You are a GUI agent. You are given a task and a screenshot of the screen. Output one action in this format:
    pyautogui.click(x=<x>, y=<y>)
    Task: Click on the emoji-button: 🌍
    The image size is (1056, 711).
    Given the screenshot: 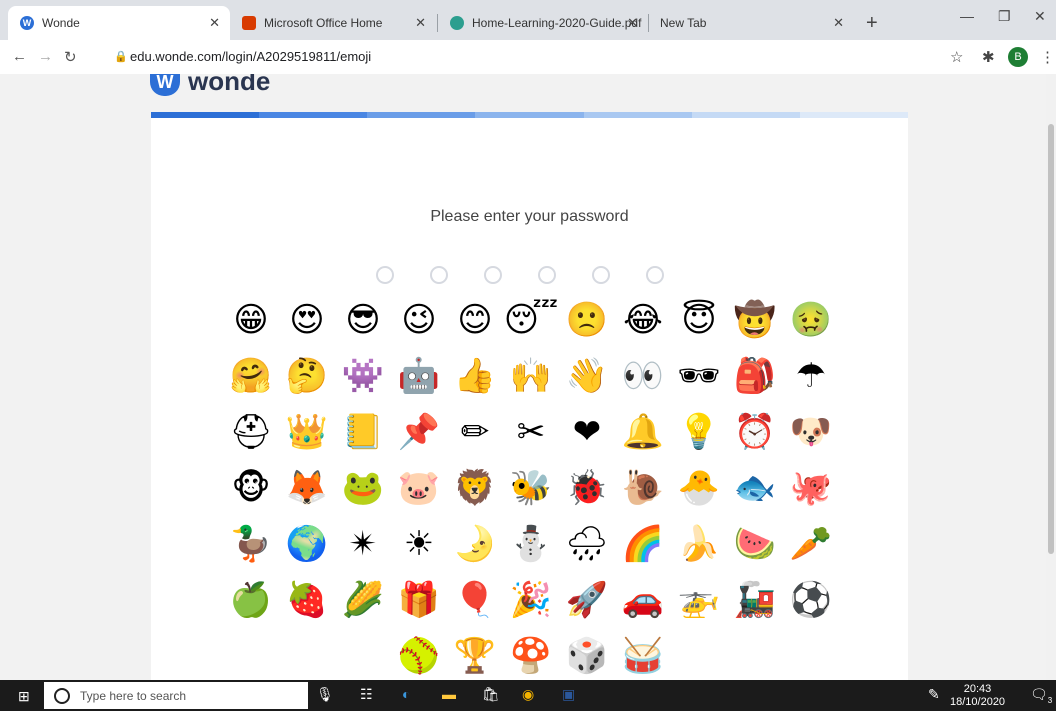 What is the action you would take?
    pyautogui.click(x=307, y=544)
    